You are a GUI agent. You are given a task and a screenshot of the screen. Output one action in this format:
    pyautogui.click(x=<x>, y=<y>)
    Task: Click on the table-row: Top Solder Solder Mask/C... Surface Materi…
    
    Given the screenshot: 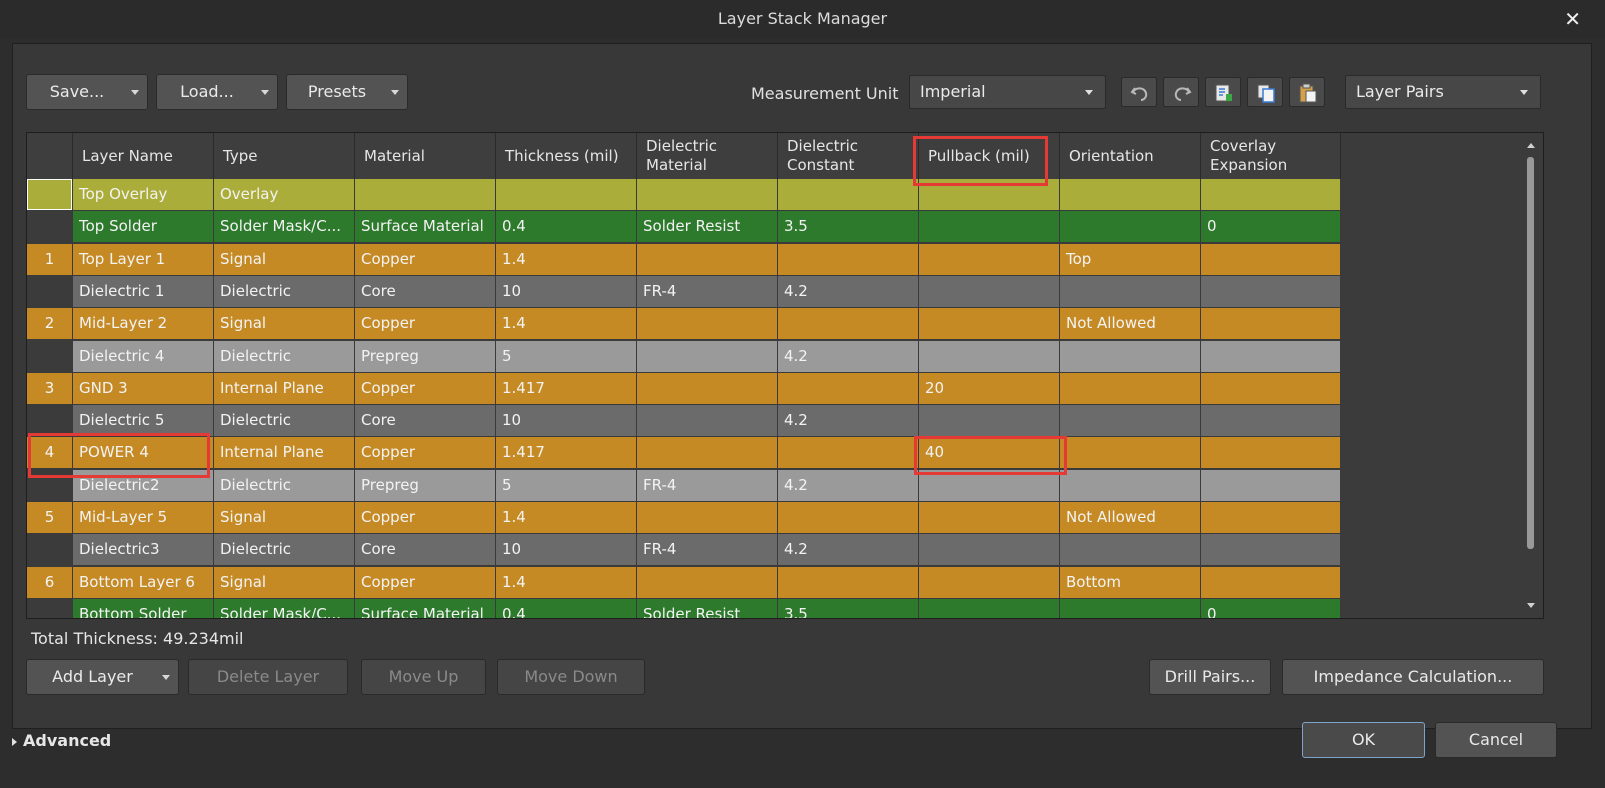 What is the action you would take?
    pyautogui.click(x=684, y=227)
    